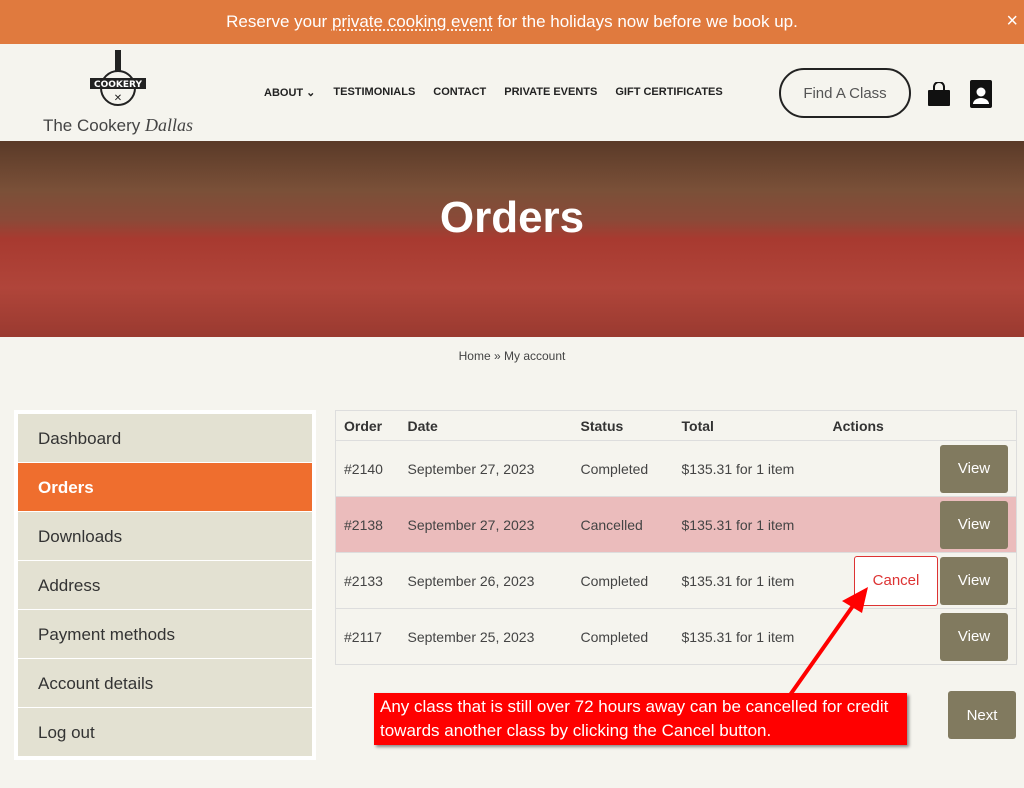  Describe the element at coordinates (367, 468) in the screenshot. I see `order-number: #2140` at that location.